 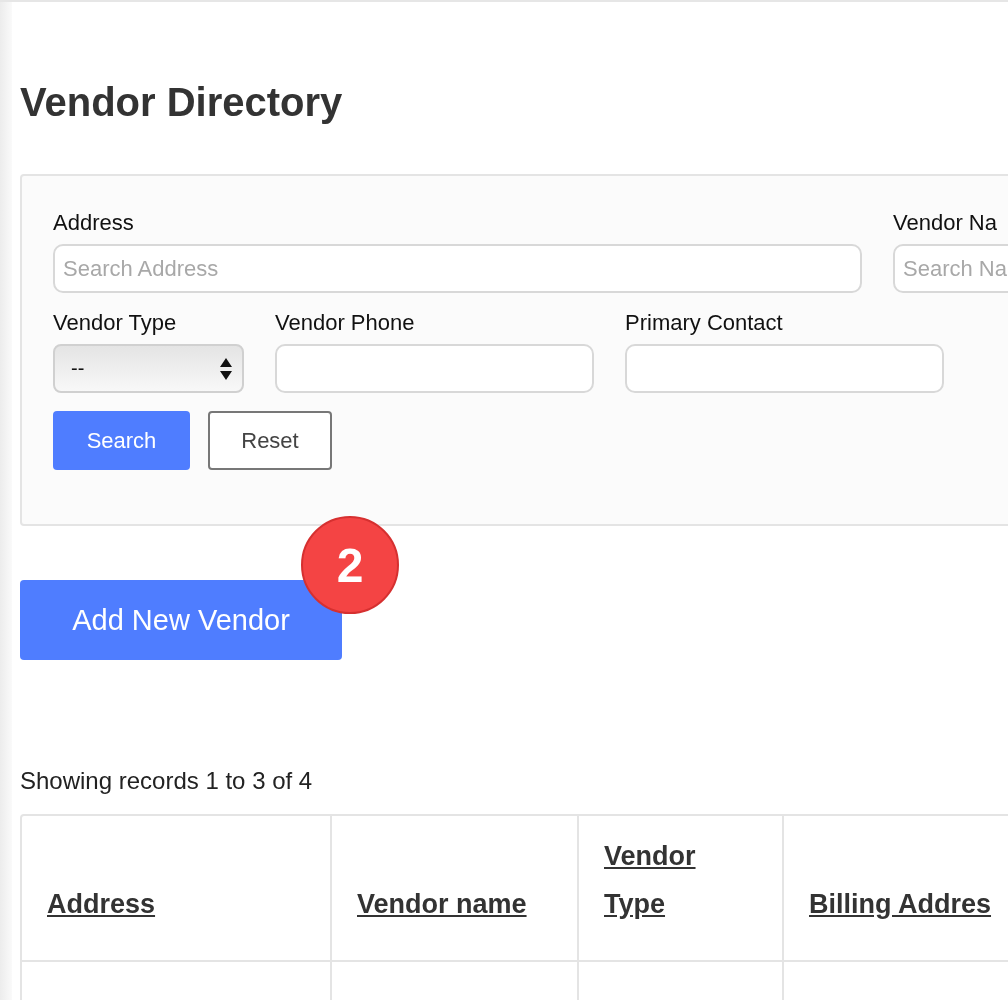 I want to click on field-label: Primary Contact, so click(x=704, y=323).